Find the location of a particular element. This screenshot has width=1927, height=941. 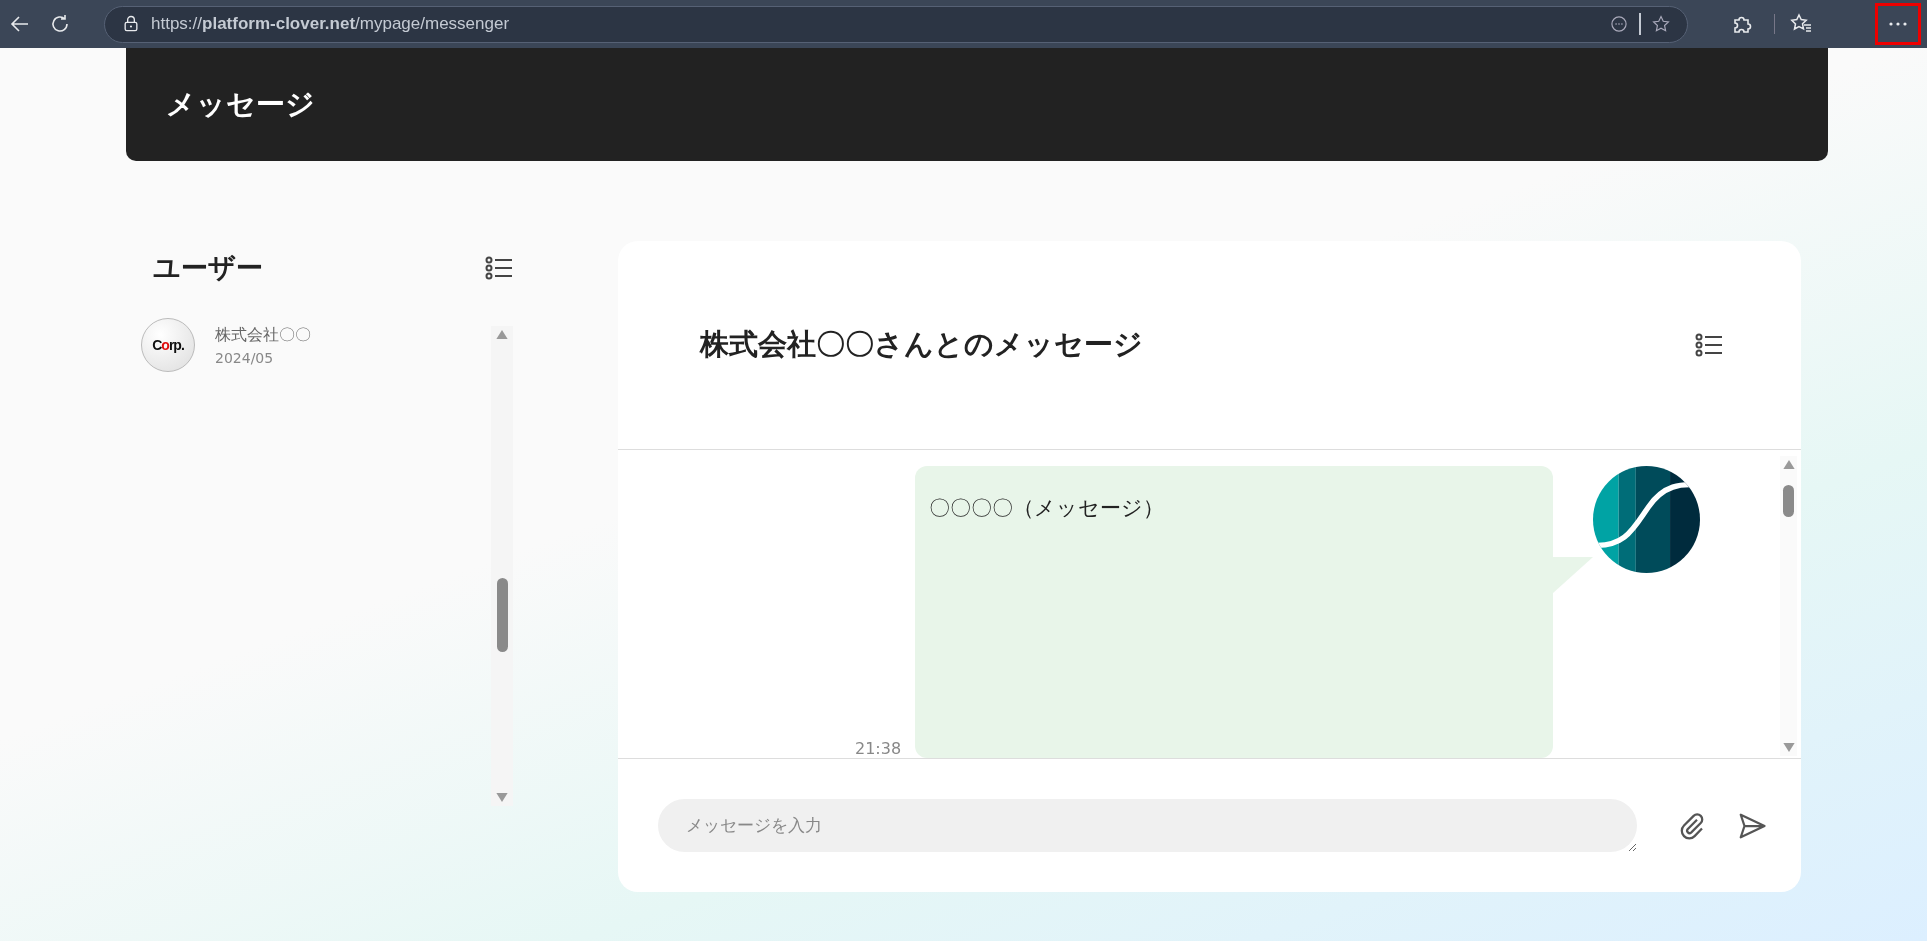

chat-title: 株式会社〇〇さんとのメッセージ is located at coordinates (921, 344).